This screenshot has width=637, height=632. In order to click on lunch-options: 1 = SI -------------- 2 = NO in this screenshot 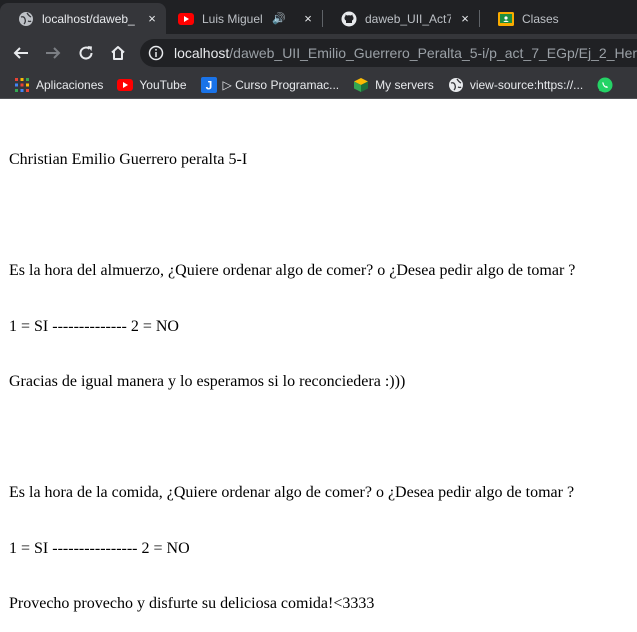, I will do `click(94, 326)`.